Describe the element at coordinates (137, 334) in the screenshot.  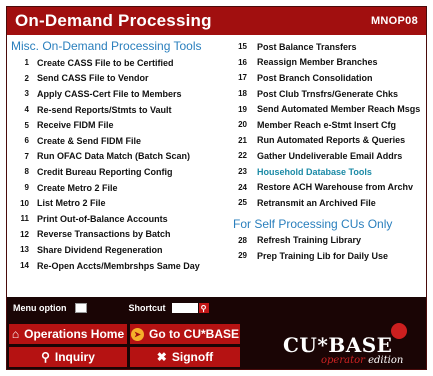
I see `cubase-go-icon: ➤` at that location.